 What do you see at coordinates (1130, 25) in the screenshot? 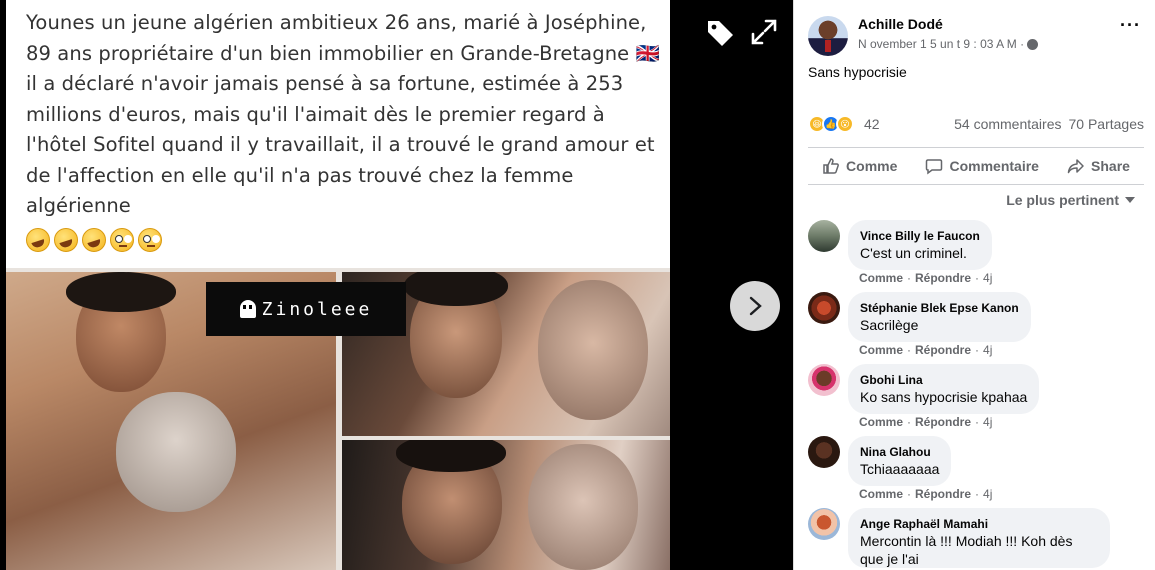
I see `more-options-icon: ···` at bounding box center [1130, 25].